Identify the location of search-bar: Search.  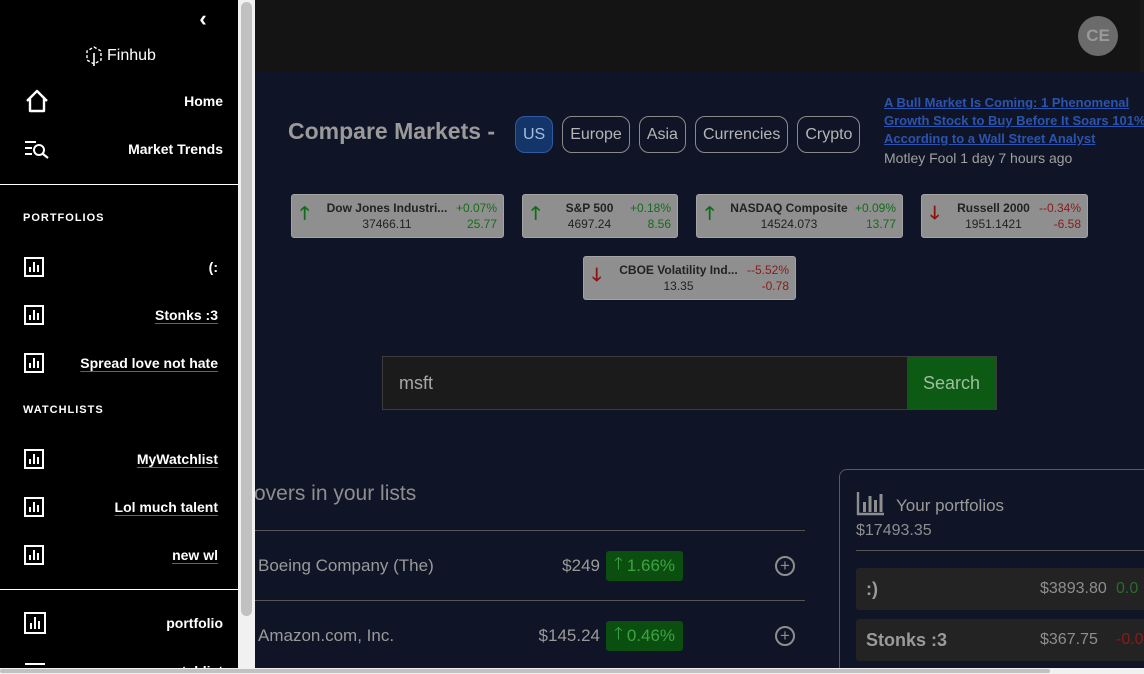
(689, 383).